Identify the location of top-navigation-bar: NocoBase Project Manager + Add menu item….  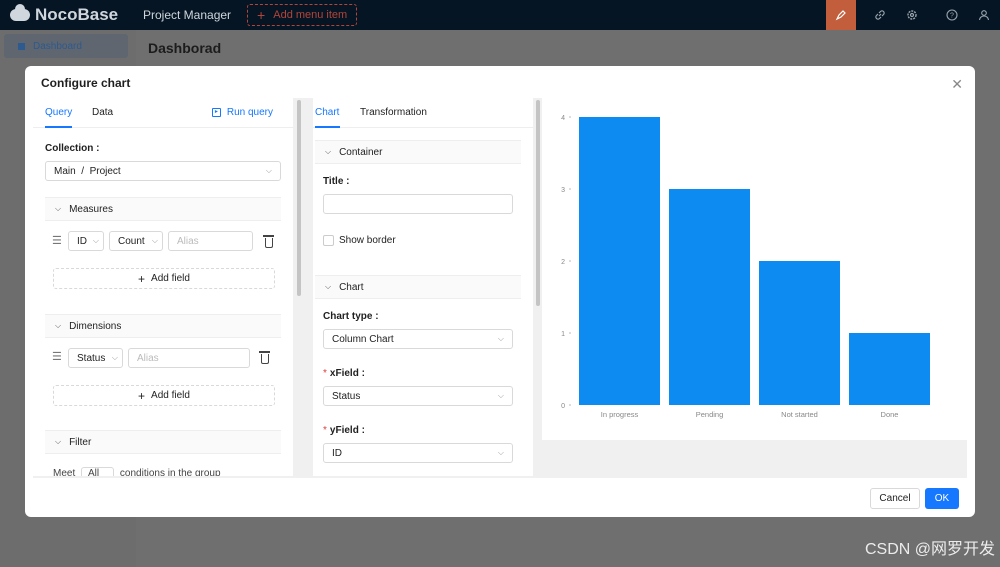
(500, 15).